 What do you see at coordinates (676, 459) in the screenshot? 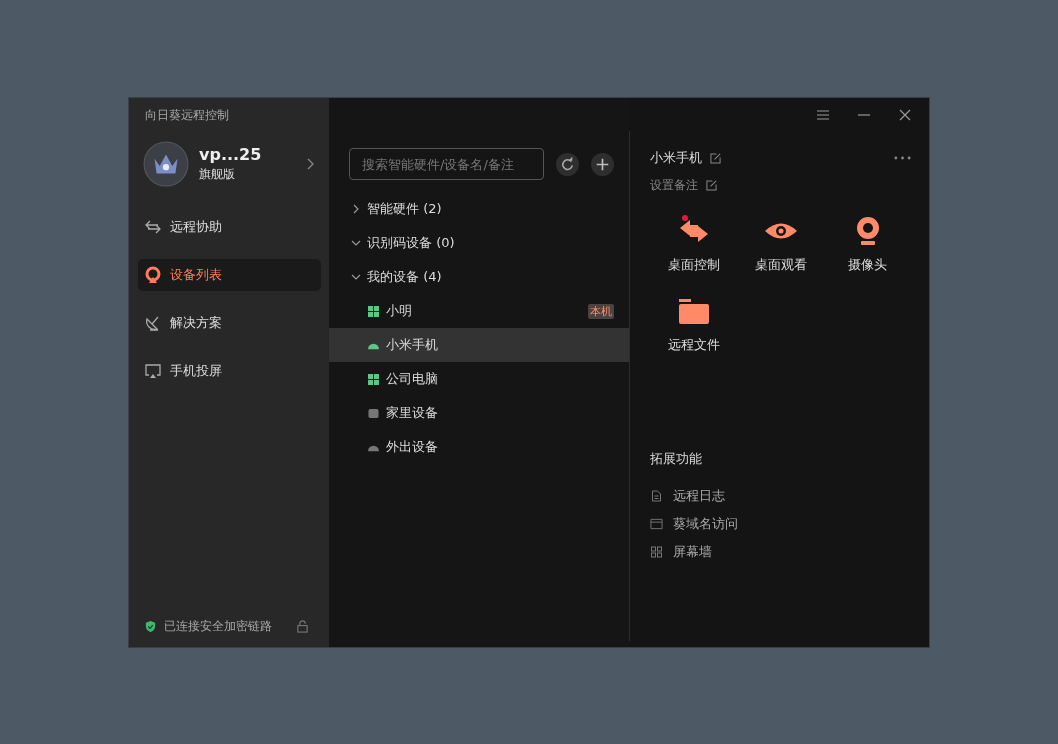
I see `section-title: 拓展功能` at bounding box center [676, 459].